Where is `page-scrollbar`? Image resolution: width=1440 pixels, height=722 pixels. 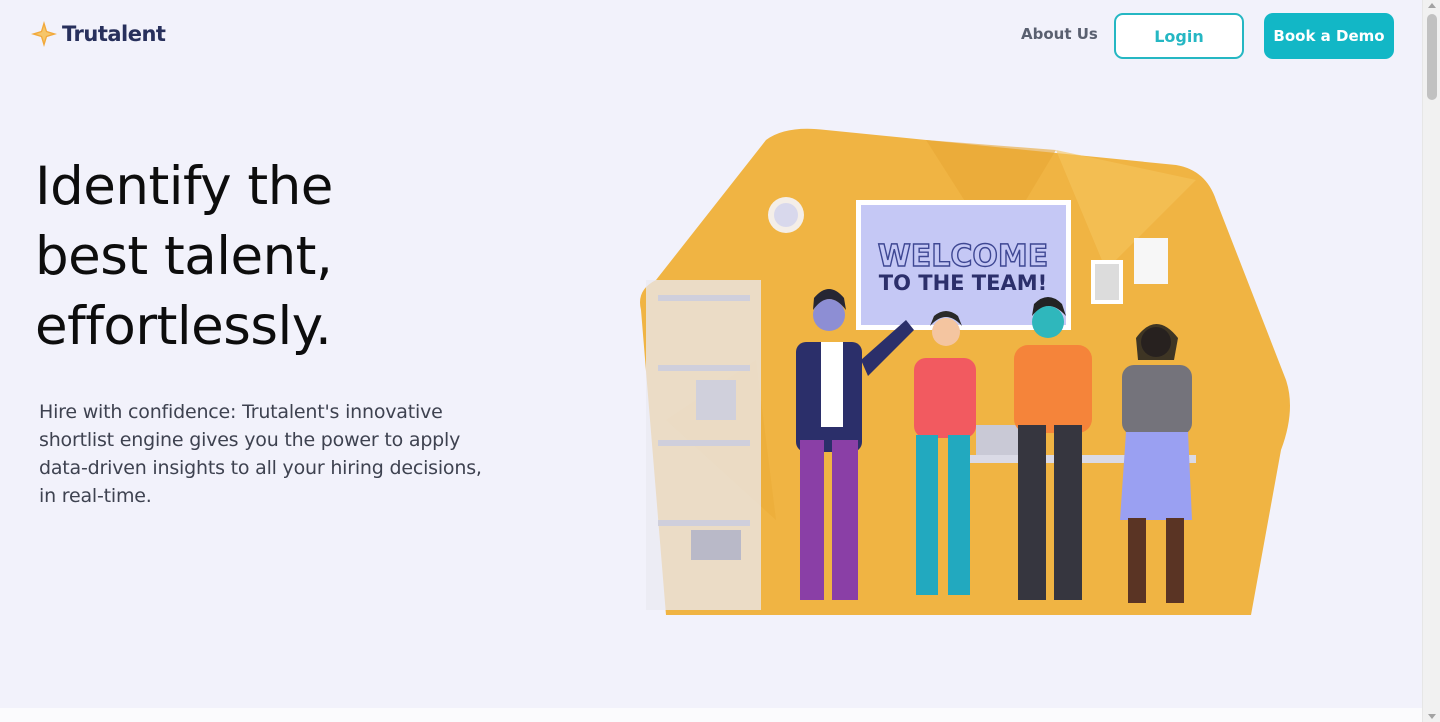 page-scrollbar is located at coordinates (1431, 361).